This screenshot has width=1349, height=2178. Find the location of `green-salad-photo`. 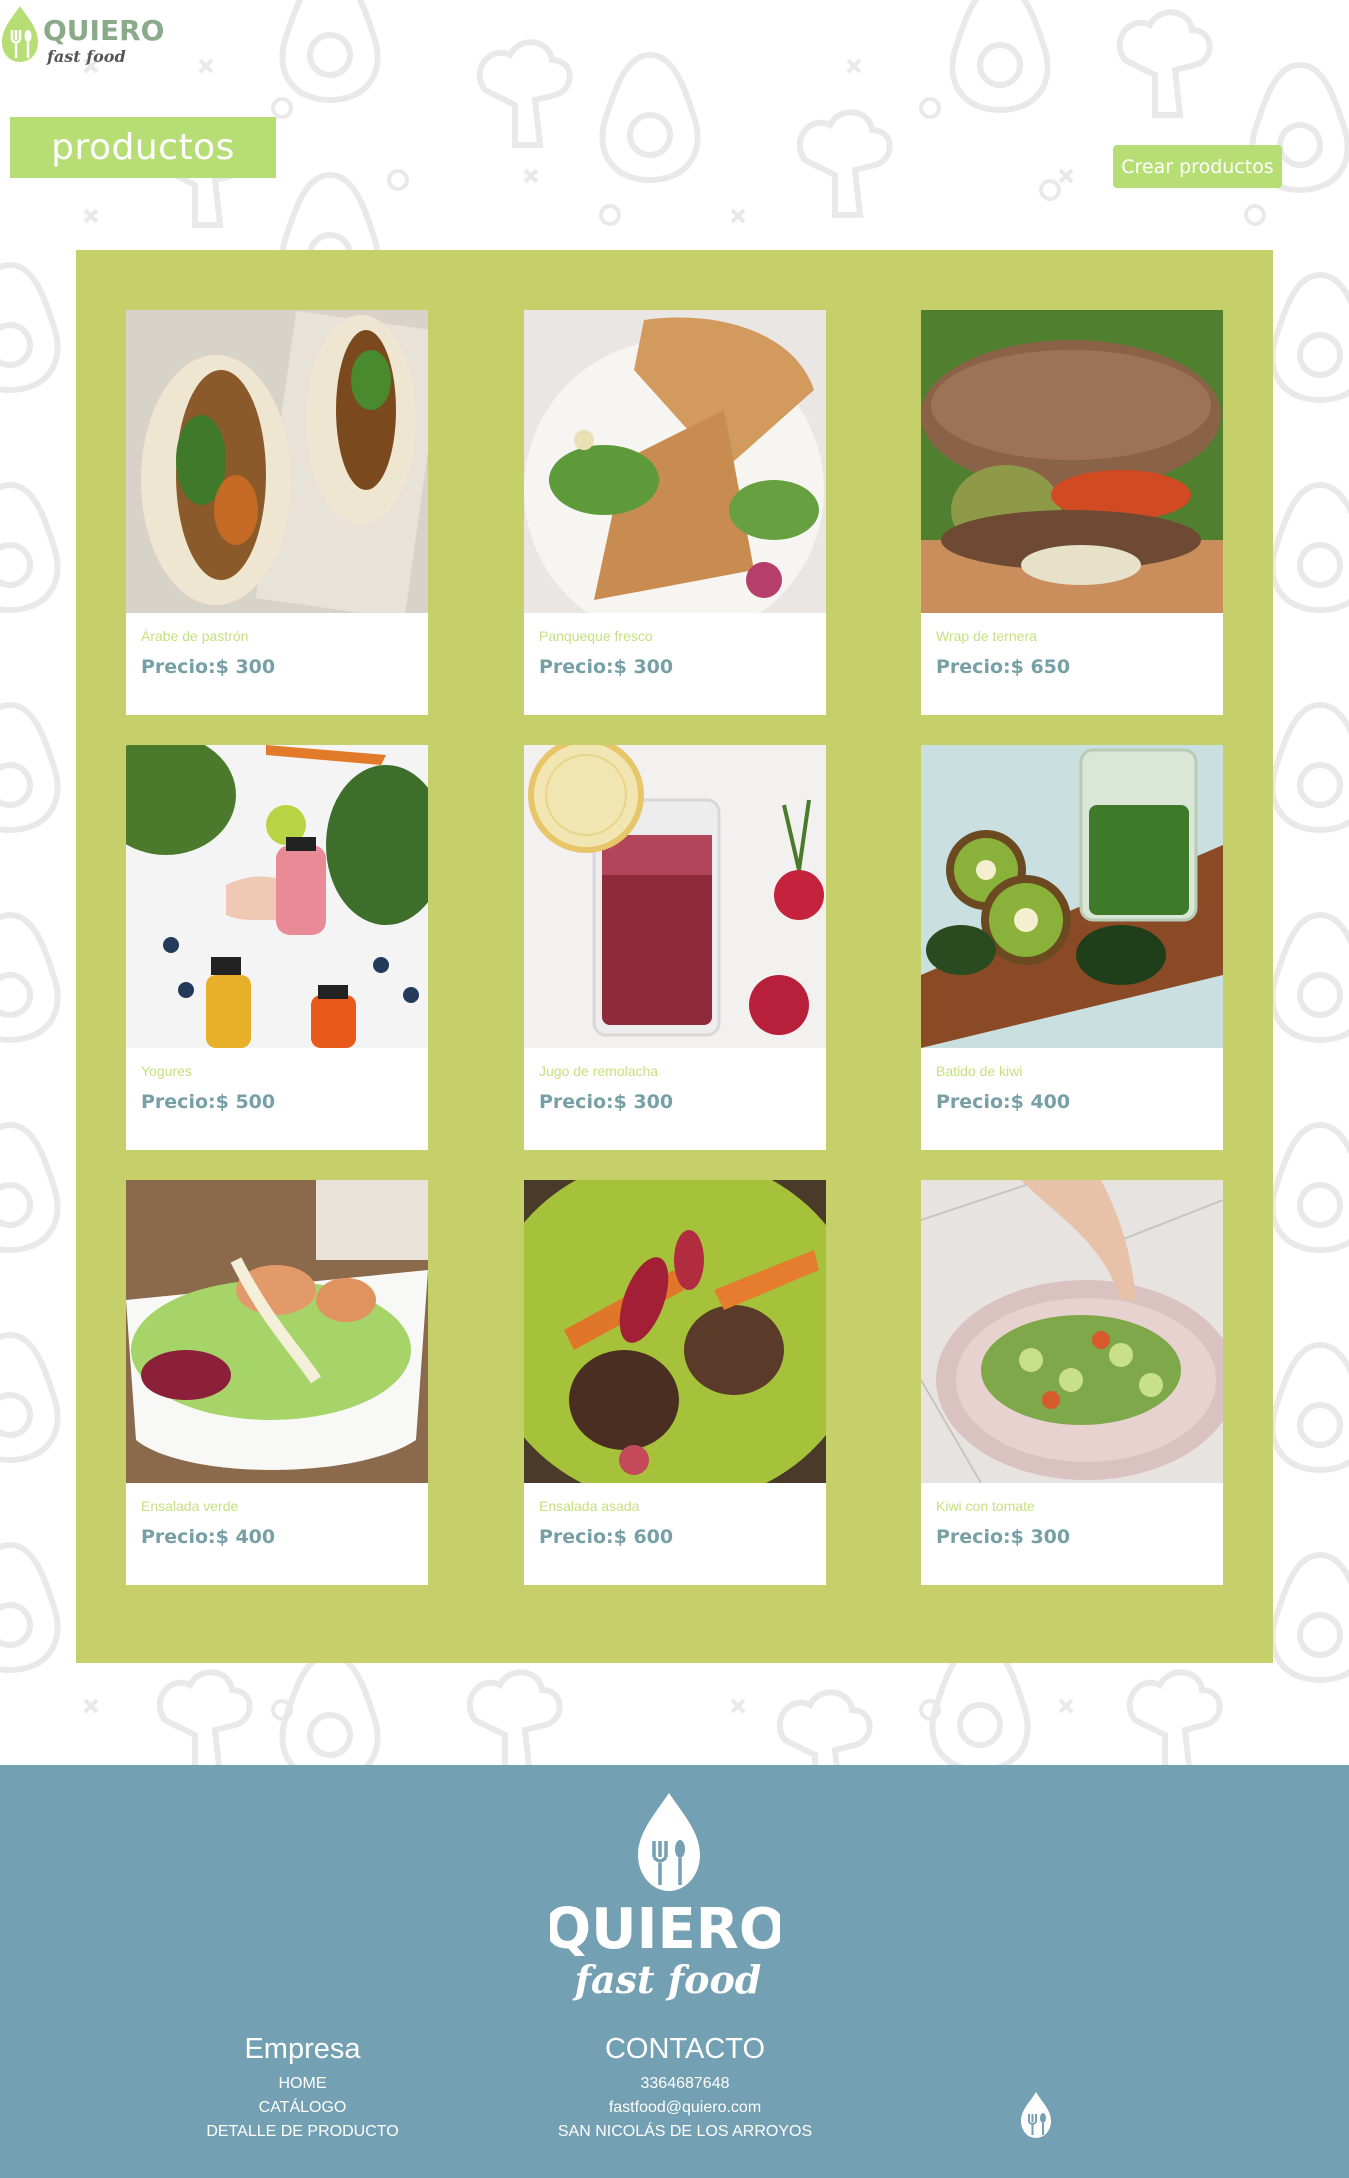

green-salad-photo is located at coordinates (277, 1331).